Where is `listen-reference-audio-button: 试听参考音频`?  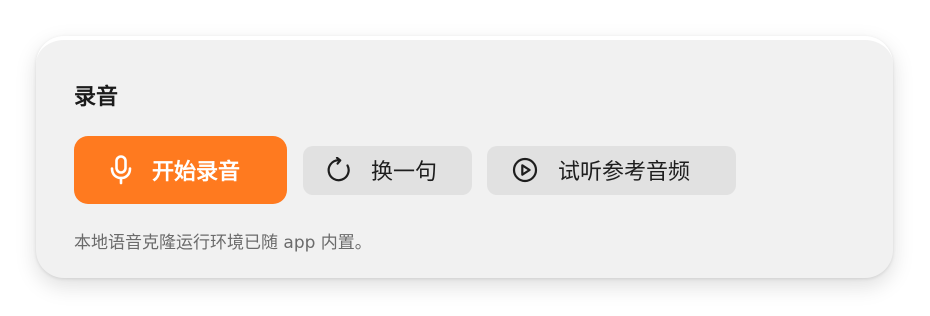
listen-reference-audio-button: 试听参考音频 is located at coordinates (611, 170).